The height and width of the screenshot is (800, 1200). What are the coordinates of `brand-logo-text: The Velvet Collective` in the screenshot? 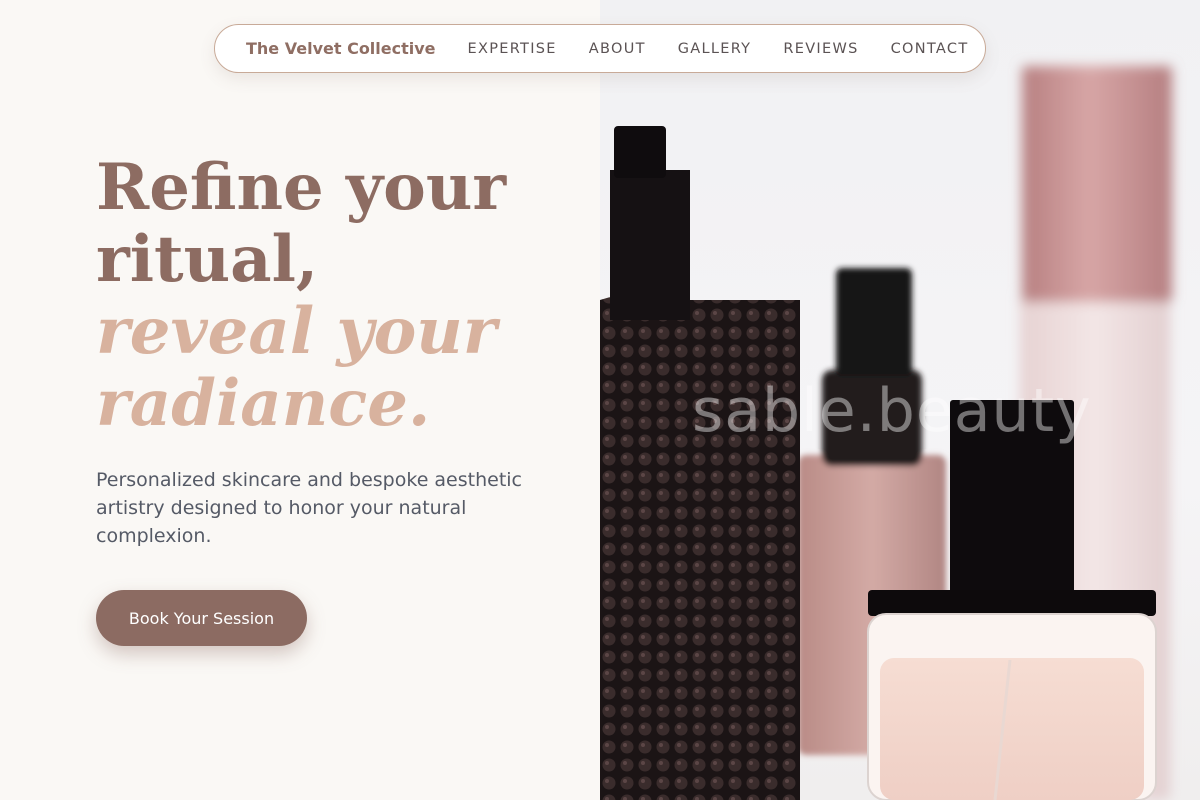 It's located at (341, 48).